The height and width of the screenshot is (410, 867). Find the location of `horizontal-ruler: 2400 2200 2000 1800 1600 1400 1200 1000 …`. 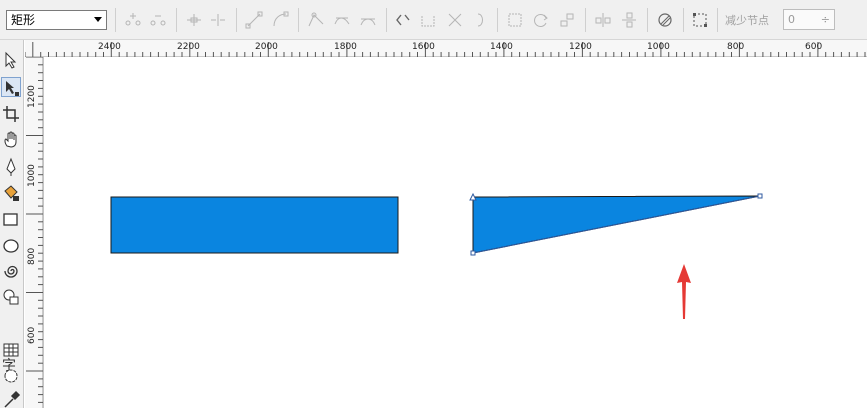

horizontal-ruler: 2400 2200 2000 1800 1600 1400 1200 1000 … is located at coordinates (446, 48).